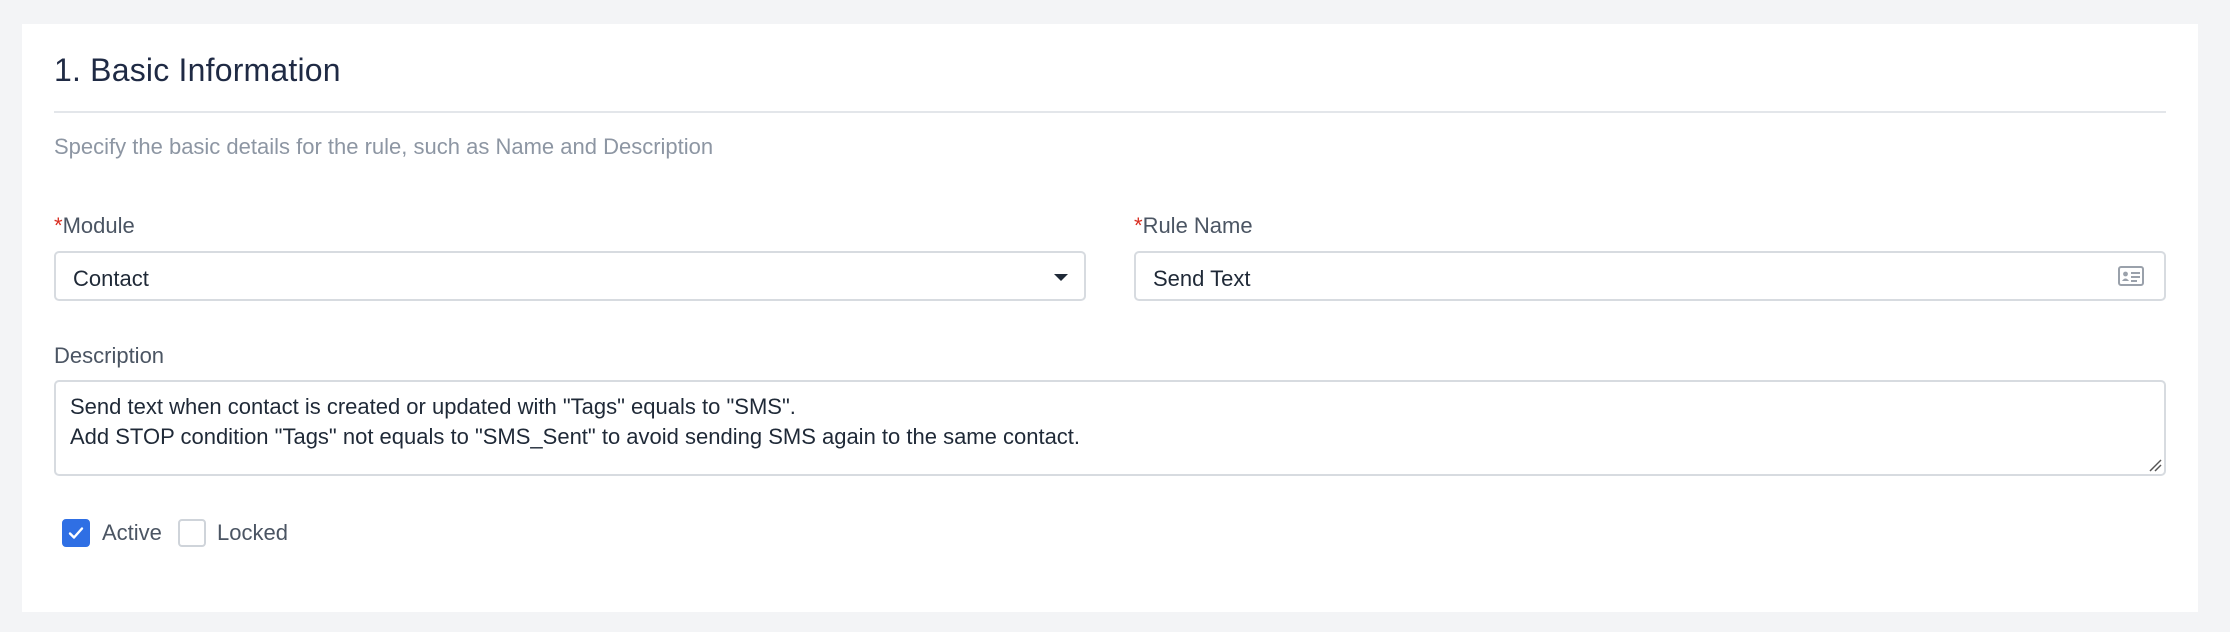 The width and height of the screenshot is (2230, 632). What do you see at coordinates (132, 533) in the screenshot?
I see `active-label: Active` at bounding box center [132, 533].